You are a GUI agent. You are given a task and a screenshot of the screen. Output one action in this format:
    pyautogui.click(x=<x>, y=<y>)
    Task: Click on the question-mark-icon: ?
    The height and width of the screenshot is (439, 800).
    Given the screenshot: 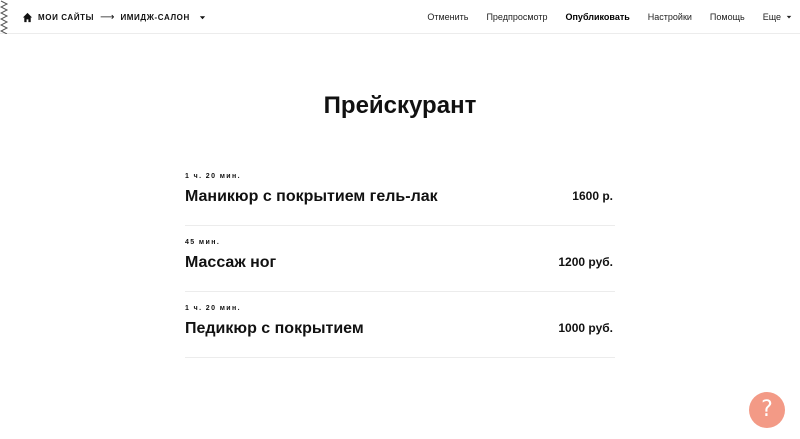 What is the action you would take?
    pyautogui.click(x=767, y=409)
    